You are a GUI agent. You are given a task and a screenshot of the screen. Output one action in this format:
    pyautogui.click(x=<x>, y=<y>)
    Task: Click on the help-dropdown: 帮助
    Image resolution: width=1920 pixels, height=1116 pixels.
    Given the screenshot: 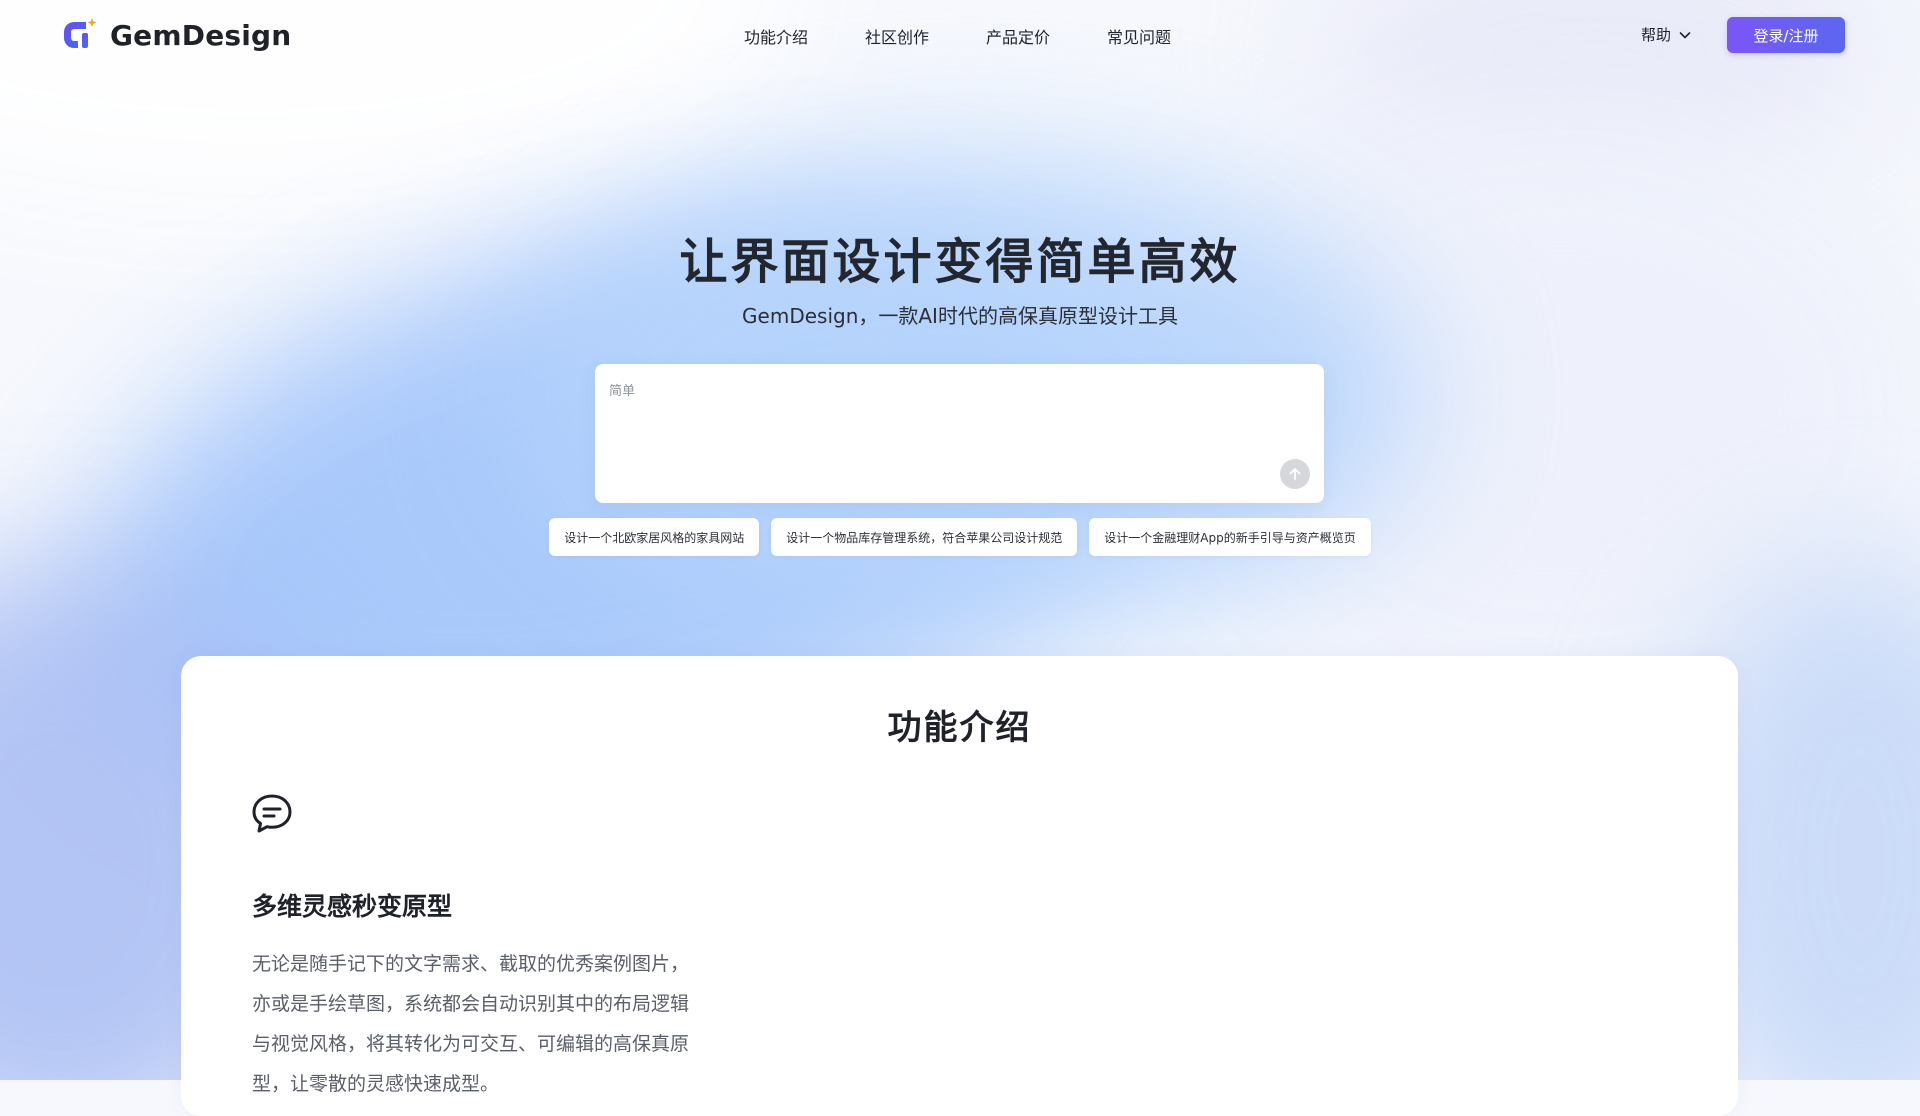 What is the action you would take?
    pyautogui.click(x=1666, y=34)
    